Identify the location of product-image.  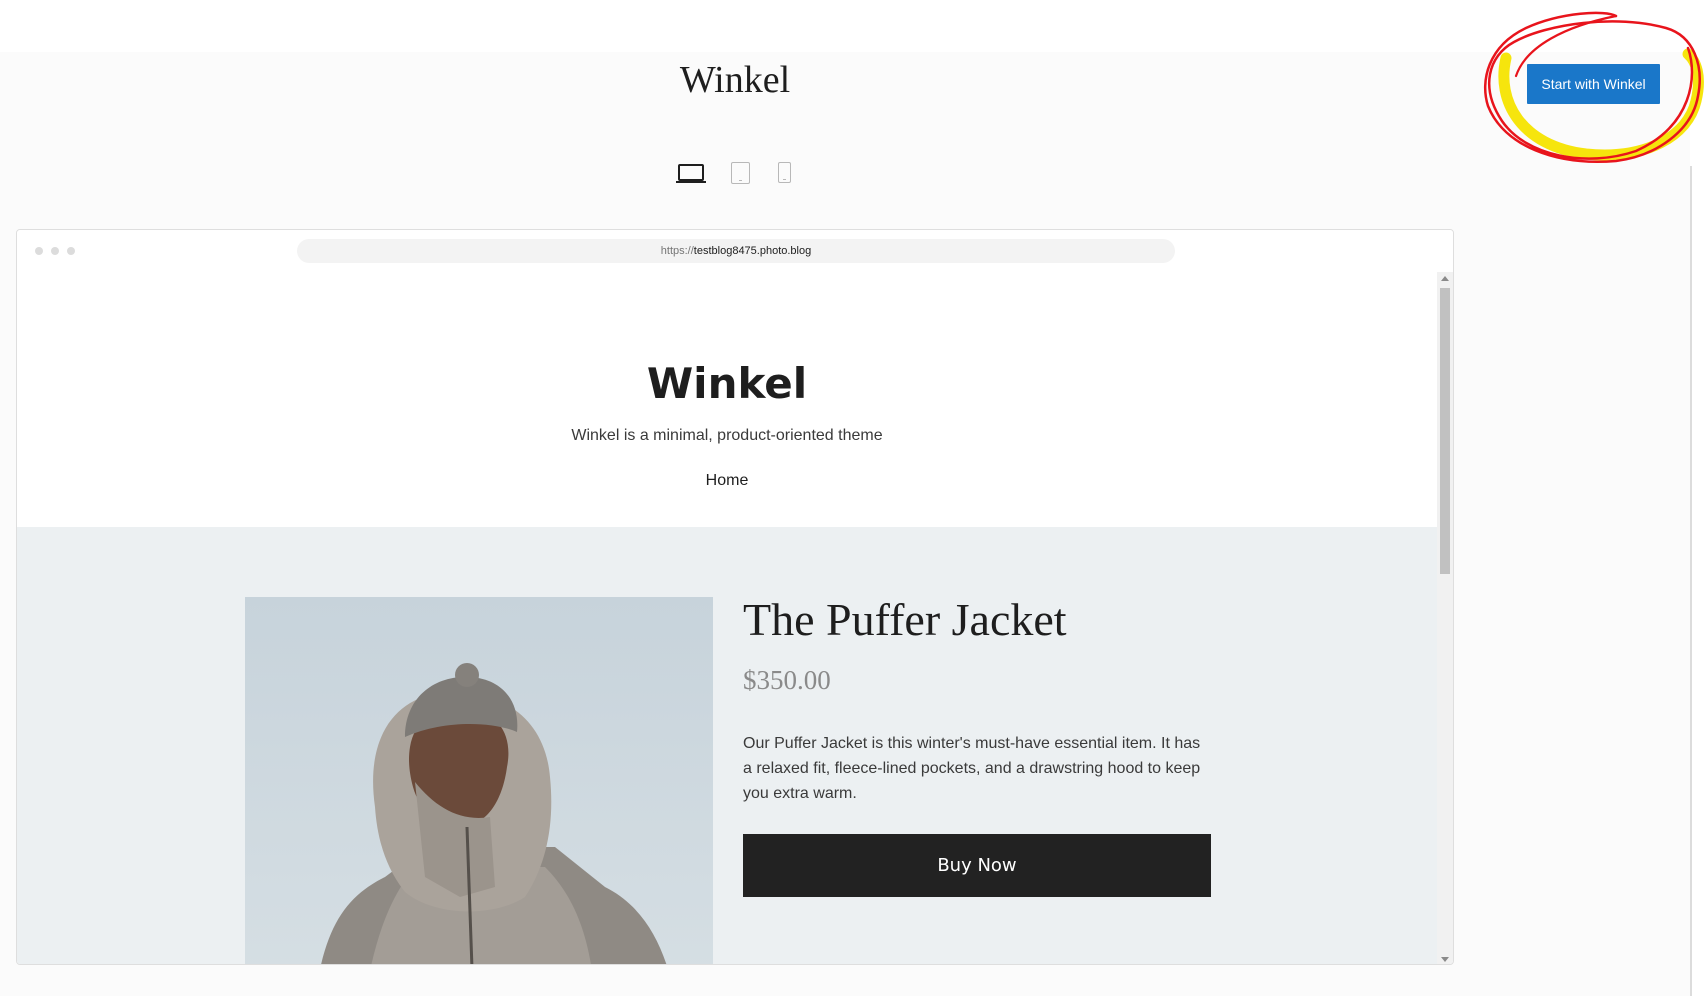
(479, 780).